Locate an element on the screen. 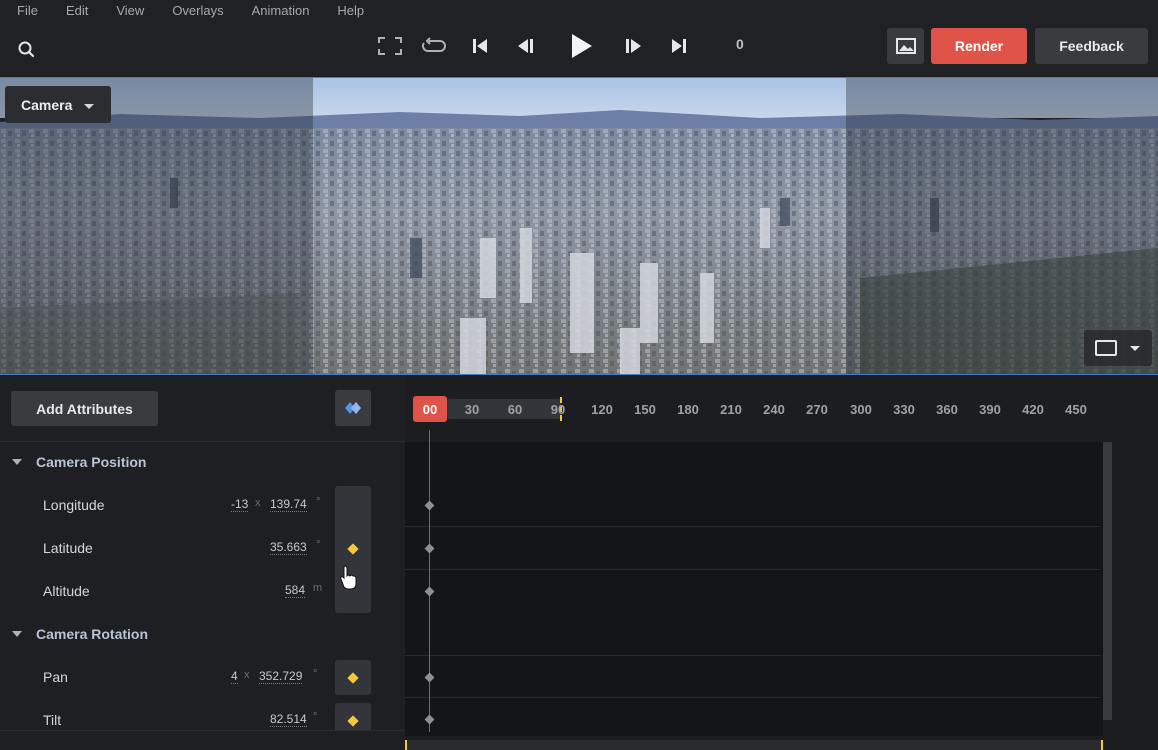 This screenshot has height=750, width=1158. unit-label: m is located at coordinates (318, 588).